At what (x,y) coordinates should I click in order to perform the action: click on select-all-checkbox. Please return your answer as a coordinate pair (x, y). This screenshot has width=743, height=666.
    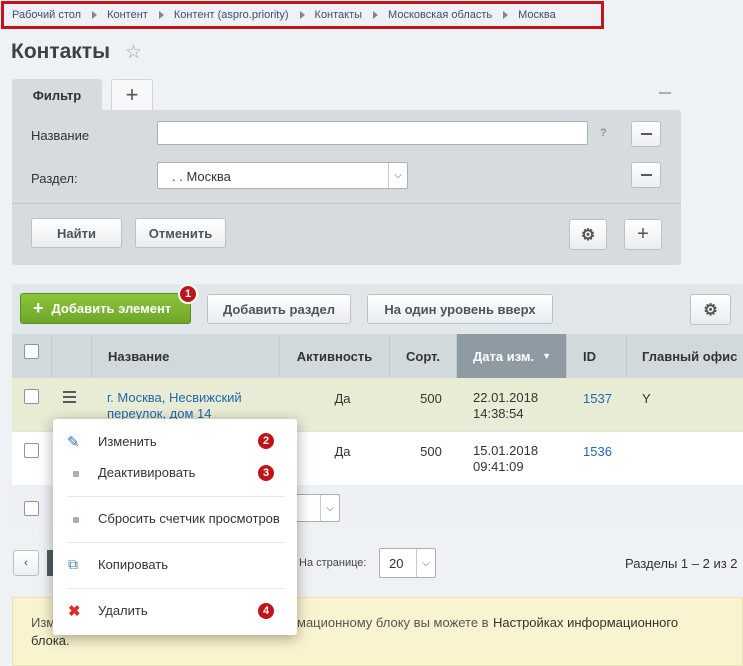
    Looking at the image, I should click on (31, 351).